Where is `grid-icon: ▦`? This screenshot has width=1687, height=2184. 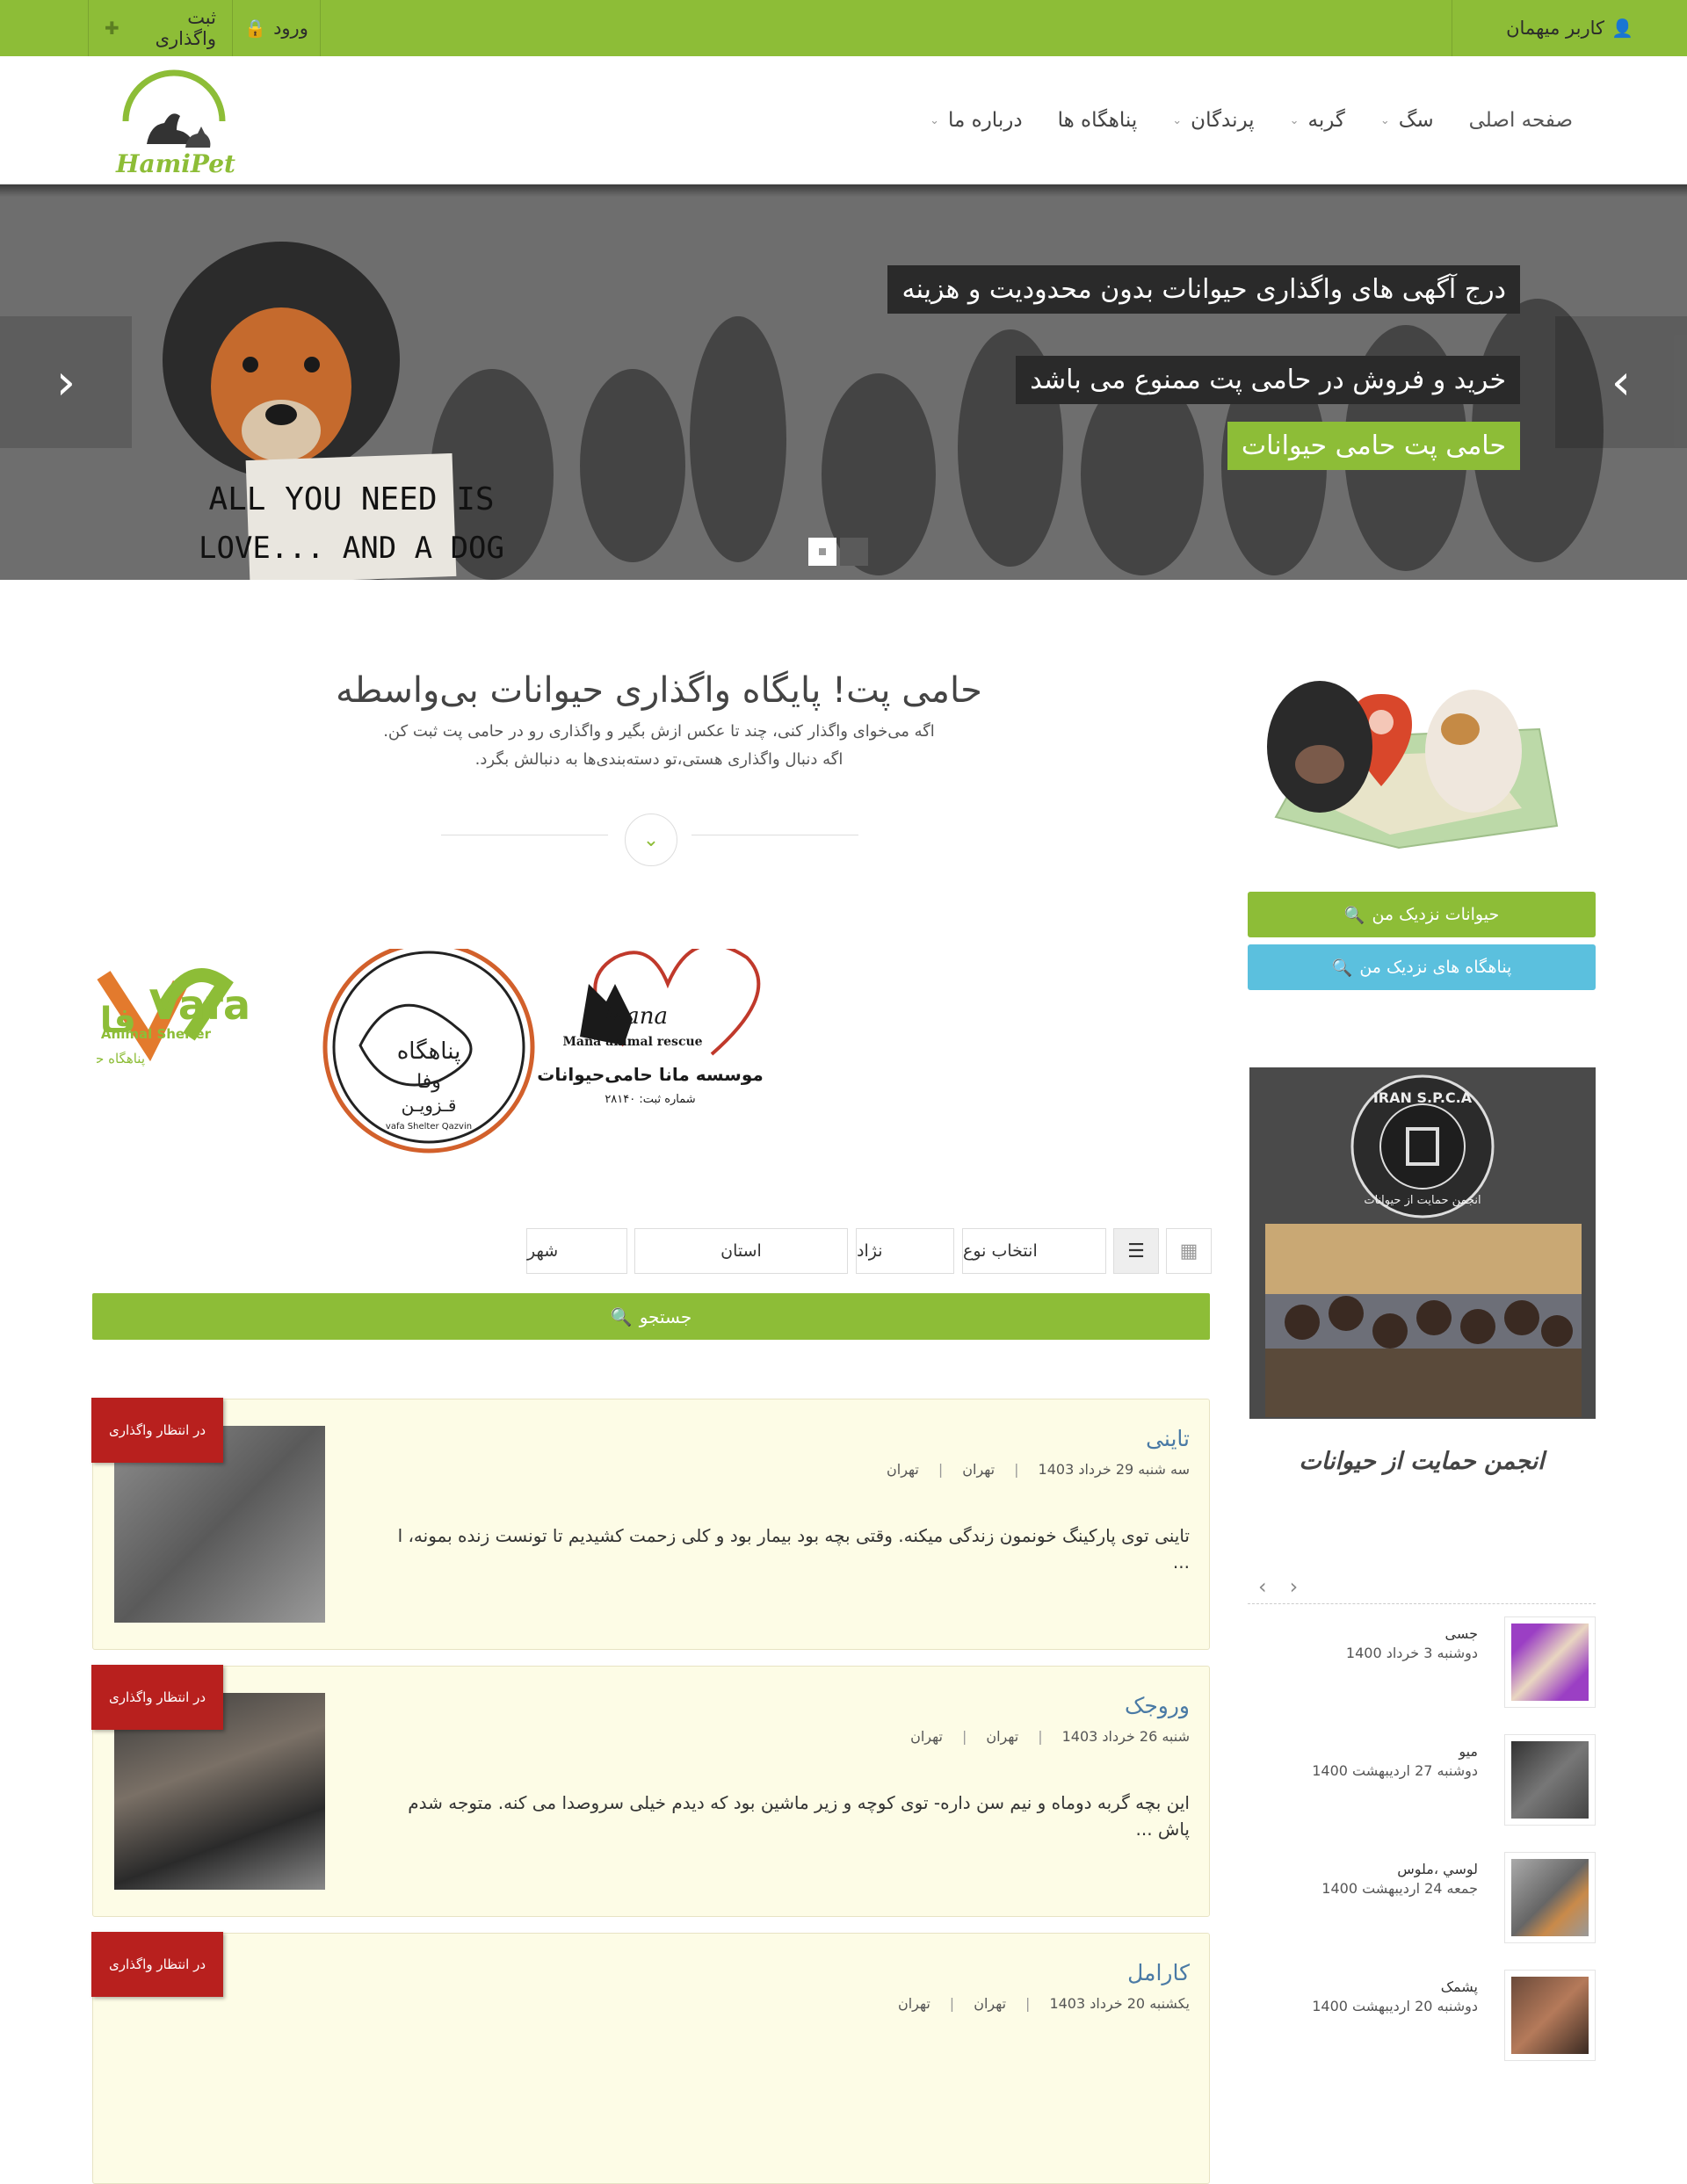 grid-icon: ▦ is located at coordinates (1188, 1251).